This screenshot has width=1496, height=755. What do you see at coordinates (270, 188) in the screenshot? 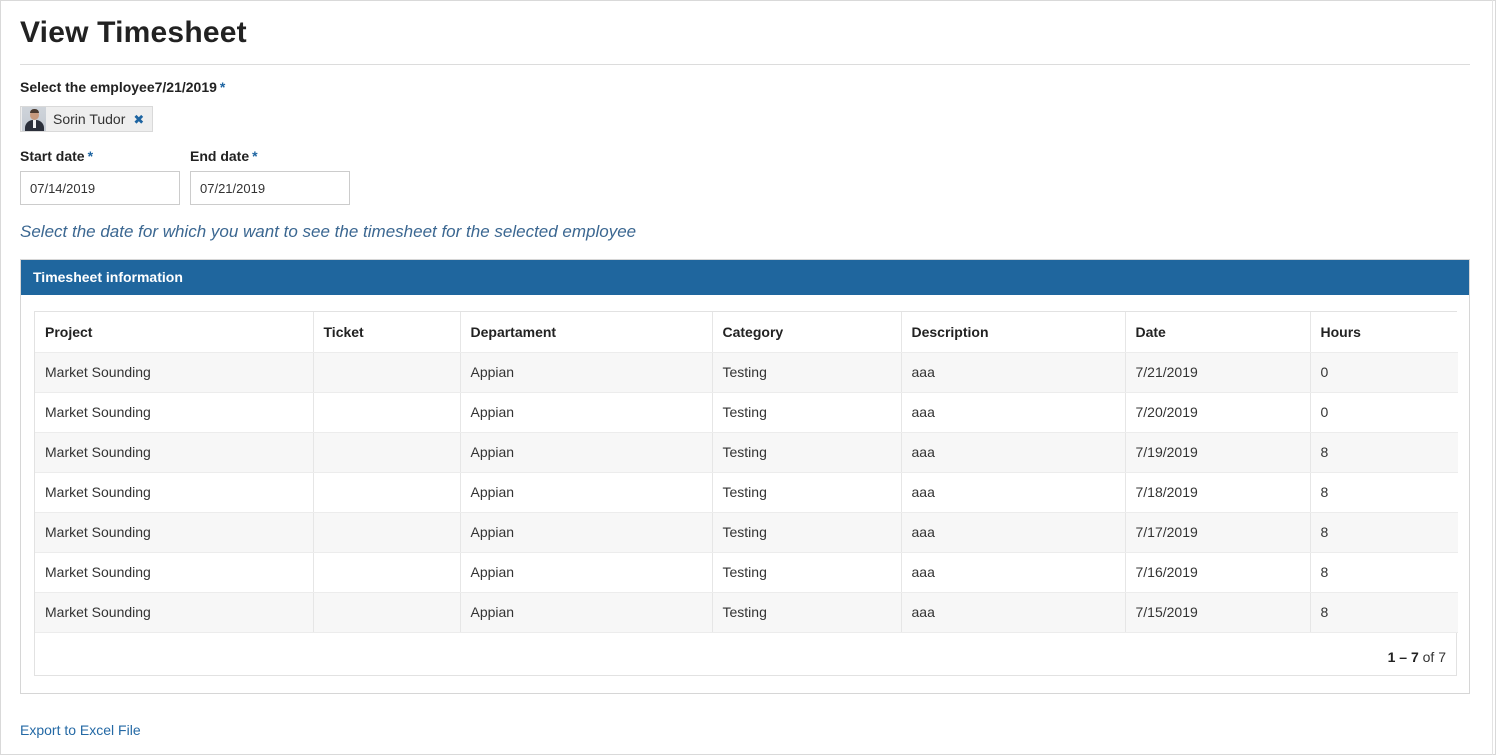
I see `end-date-input` at bounding box center [270, 188].